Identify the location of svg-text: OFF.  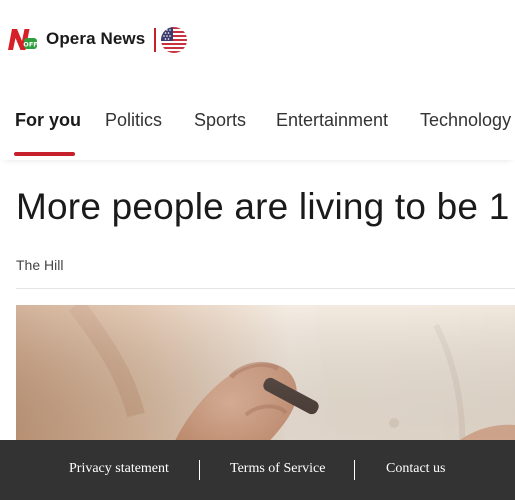
(30, 45).